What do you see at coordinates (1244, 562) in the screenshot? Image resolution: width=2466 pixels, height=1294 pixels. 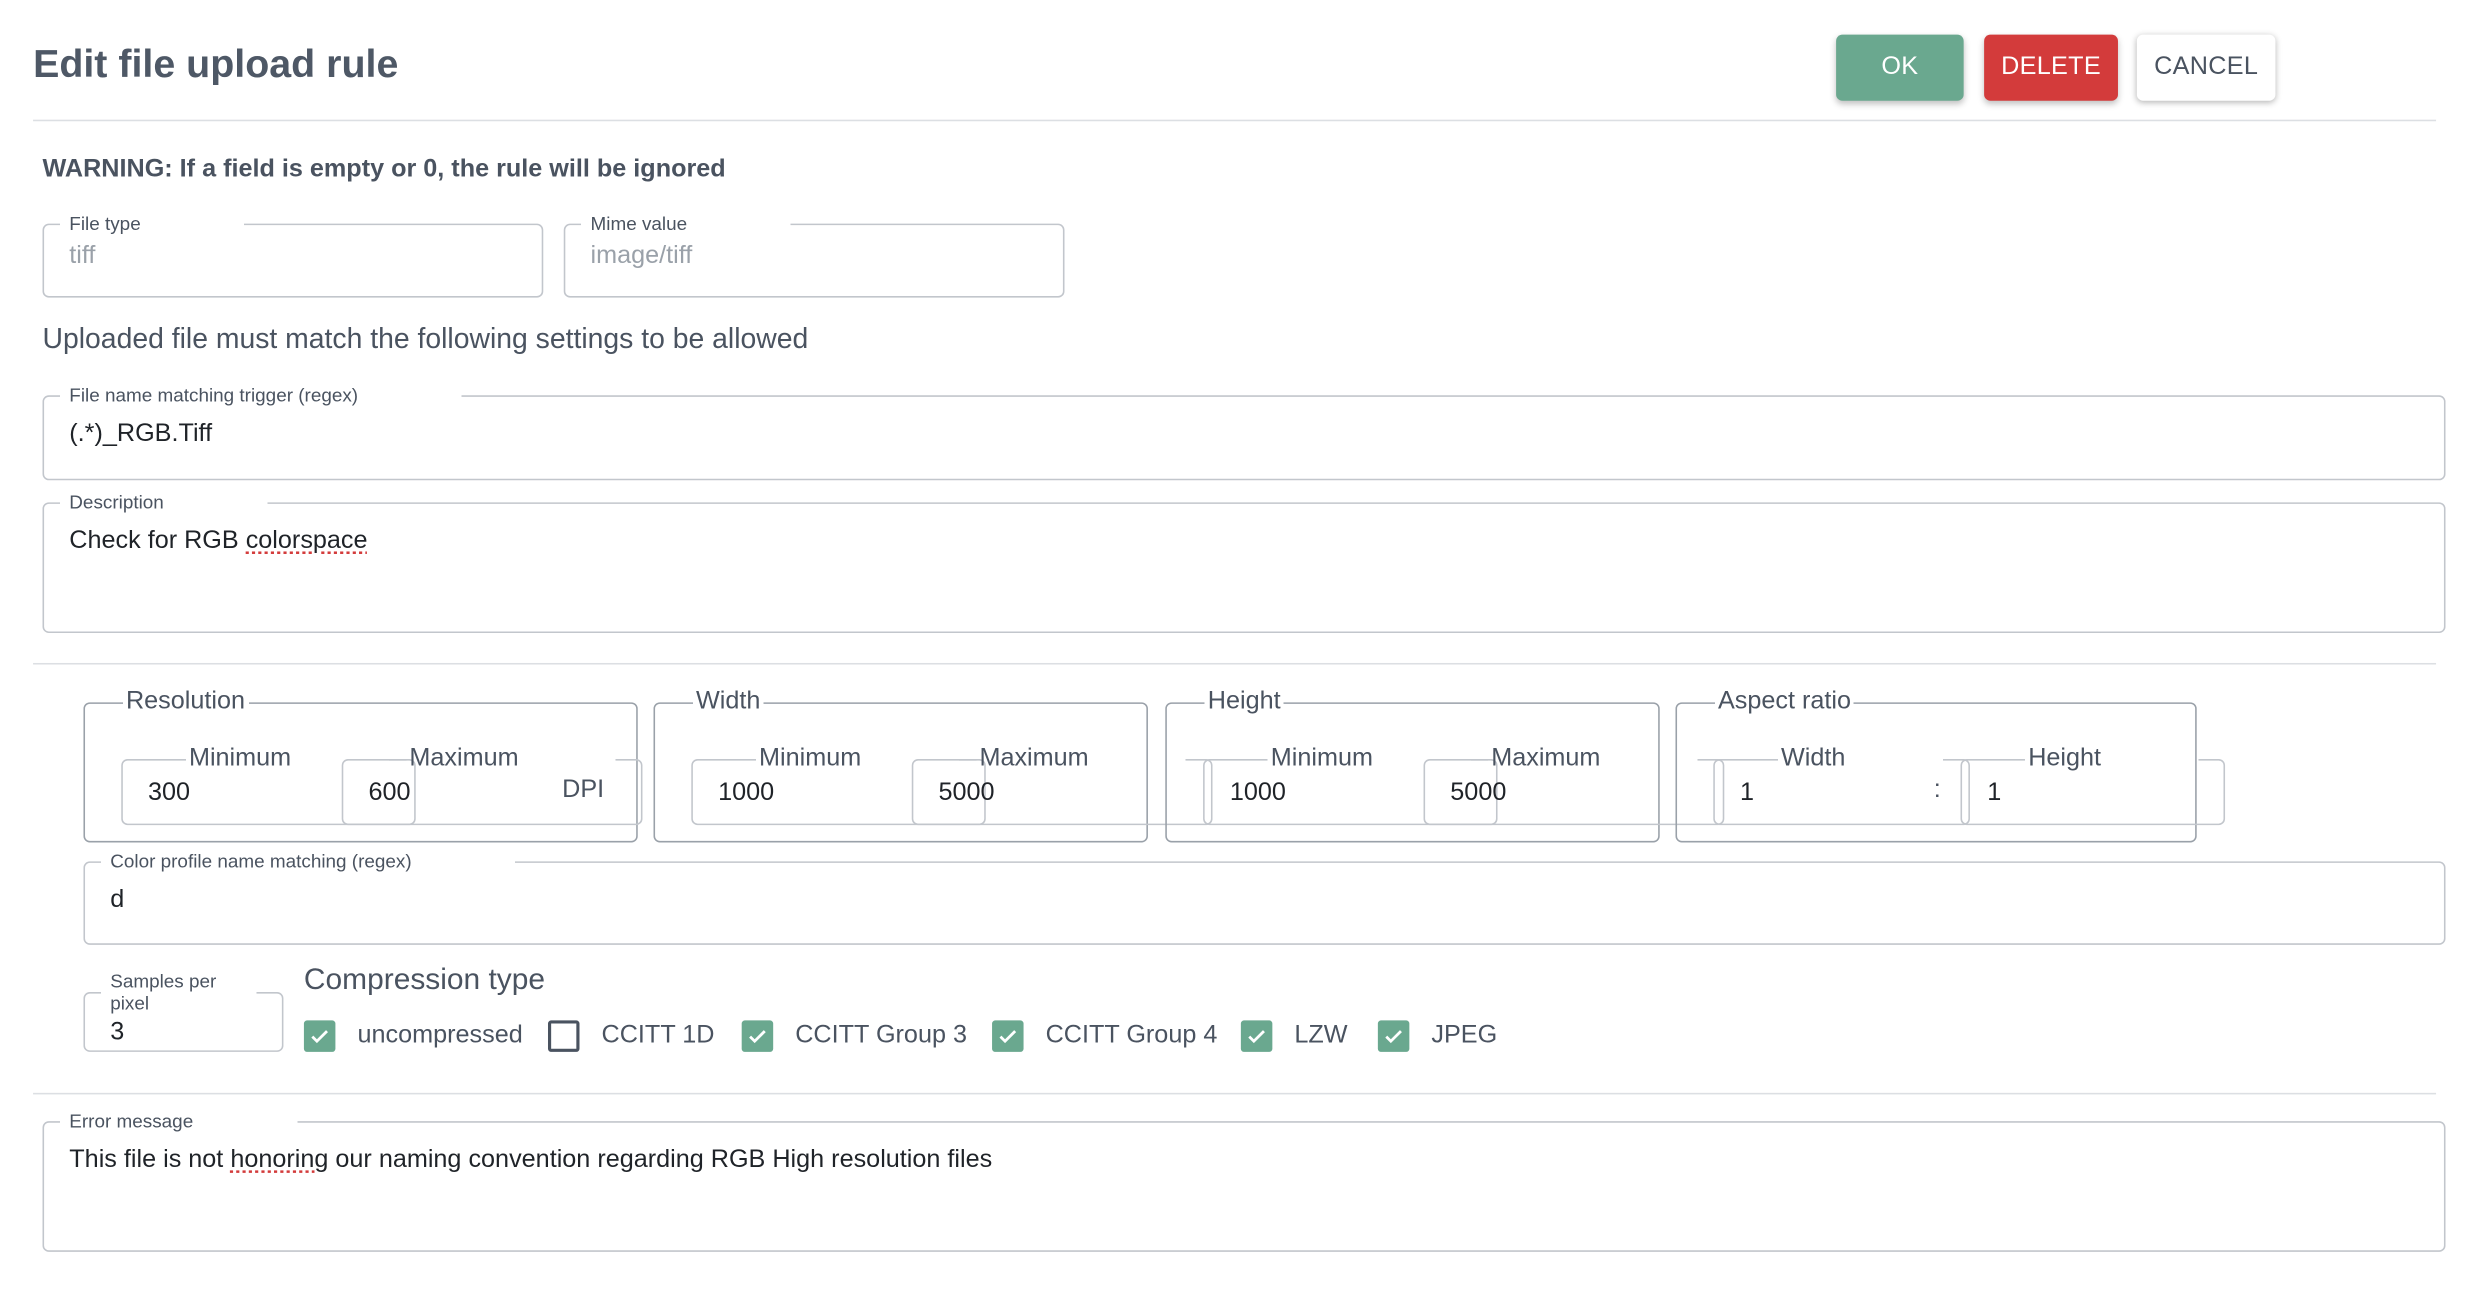 I see `description-field: Description Check for RGB colorspace` at bounding box center [1244, 562].